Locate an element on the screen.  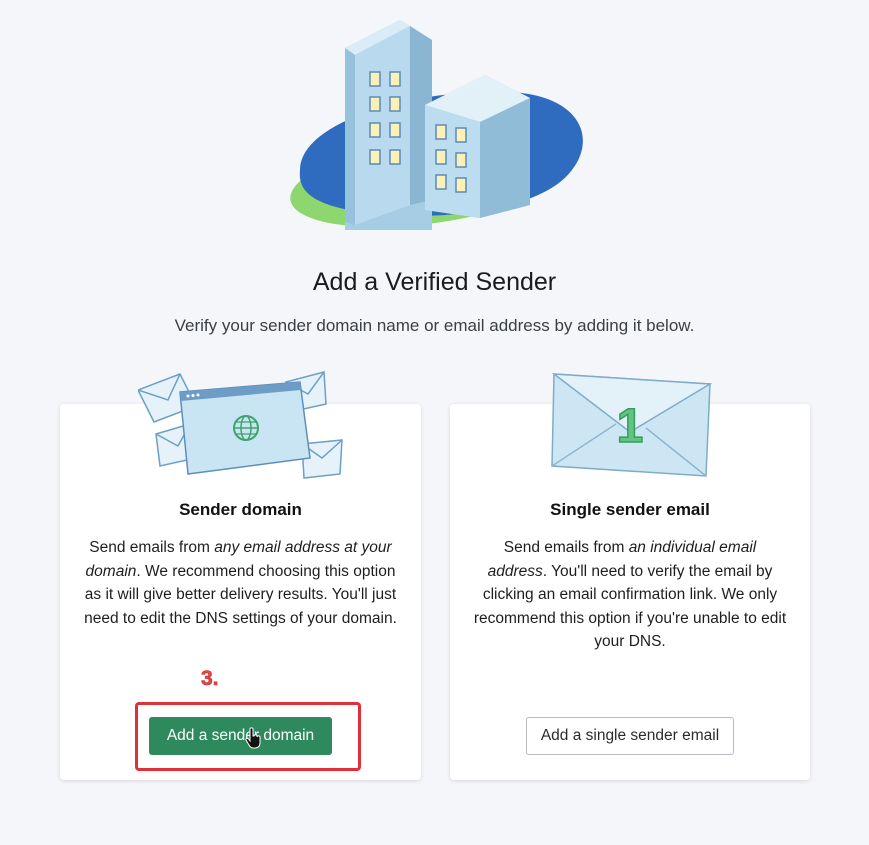
page-title: Add a Verified Sender is located at coordinates (434, 282).